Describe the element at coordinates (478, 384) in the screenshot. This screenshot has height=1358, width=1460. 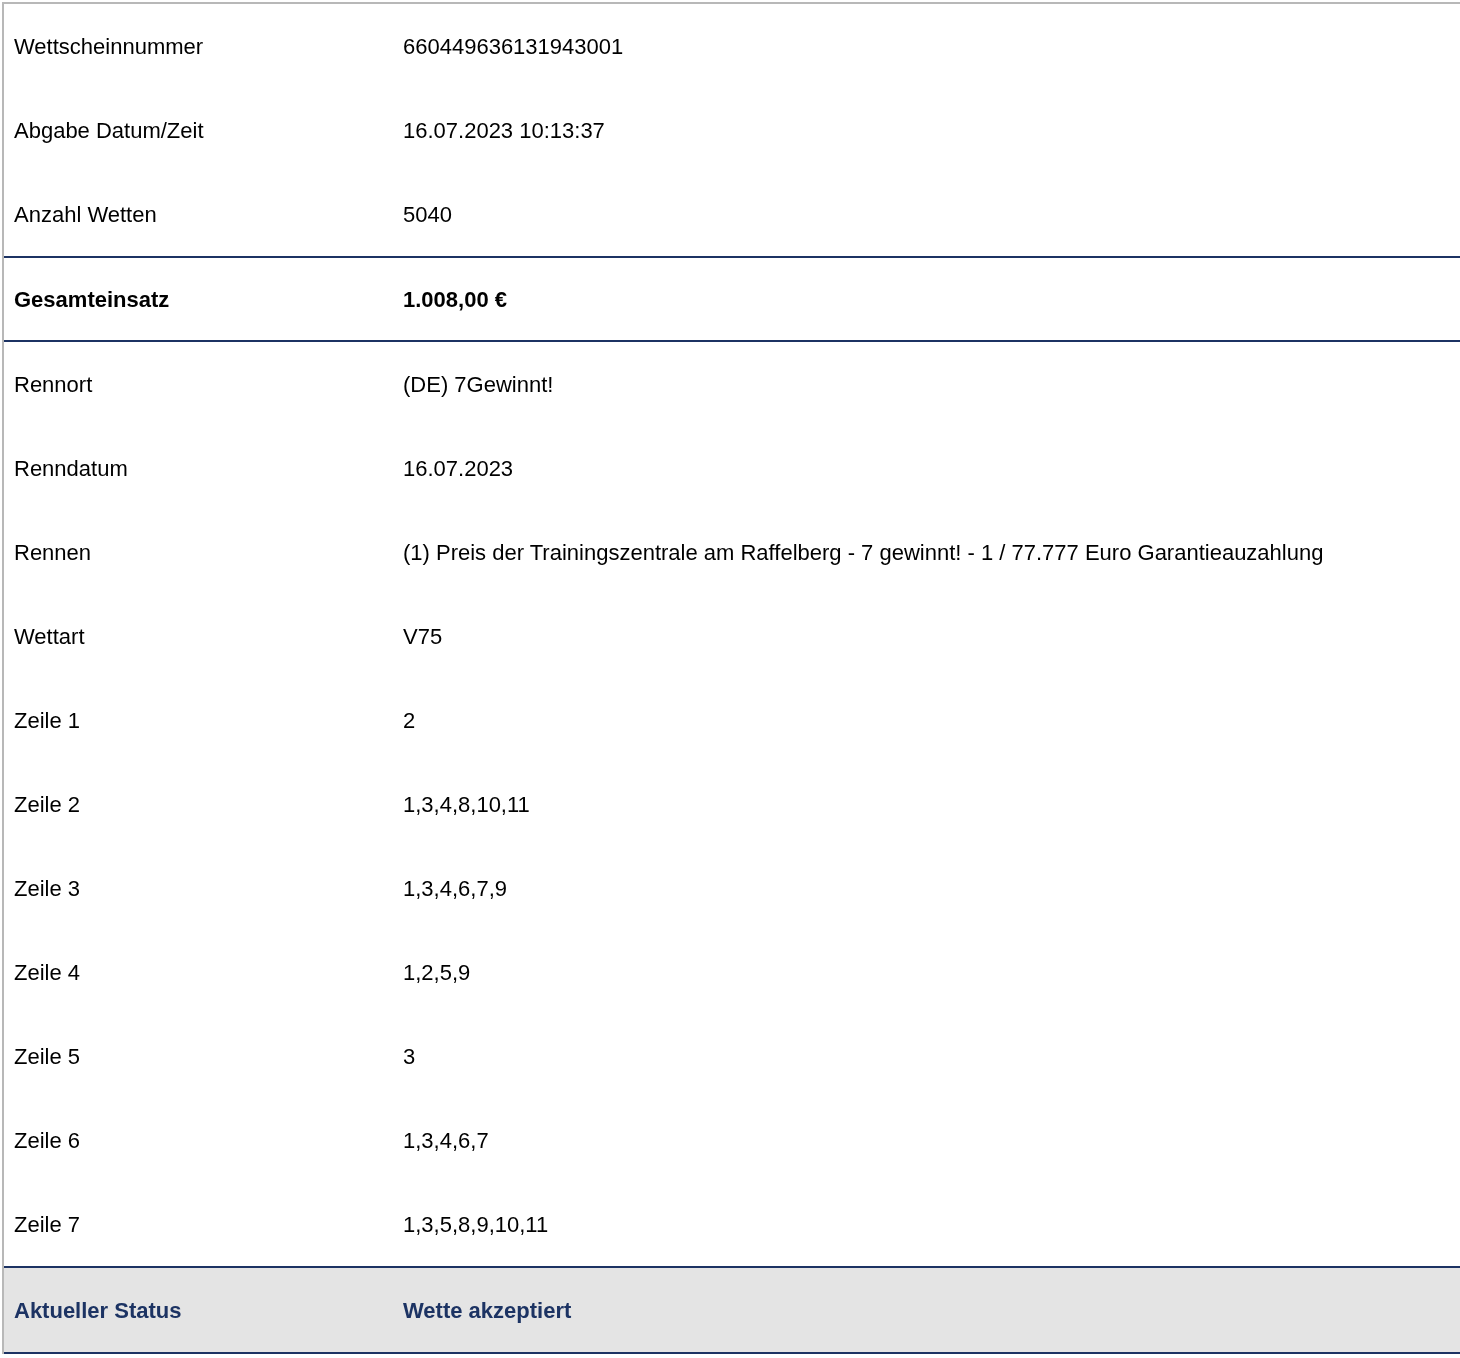
I see `field-value: (DE) 7Gewinnt!` at that location.